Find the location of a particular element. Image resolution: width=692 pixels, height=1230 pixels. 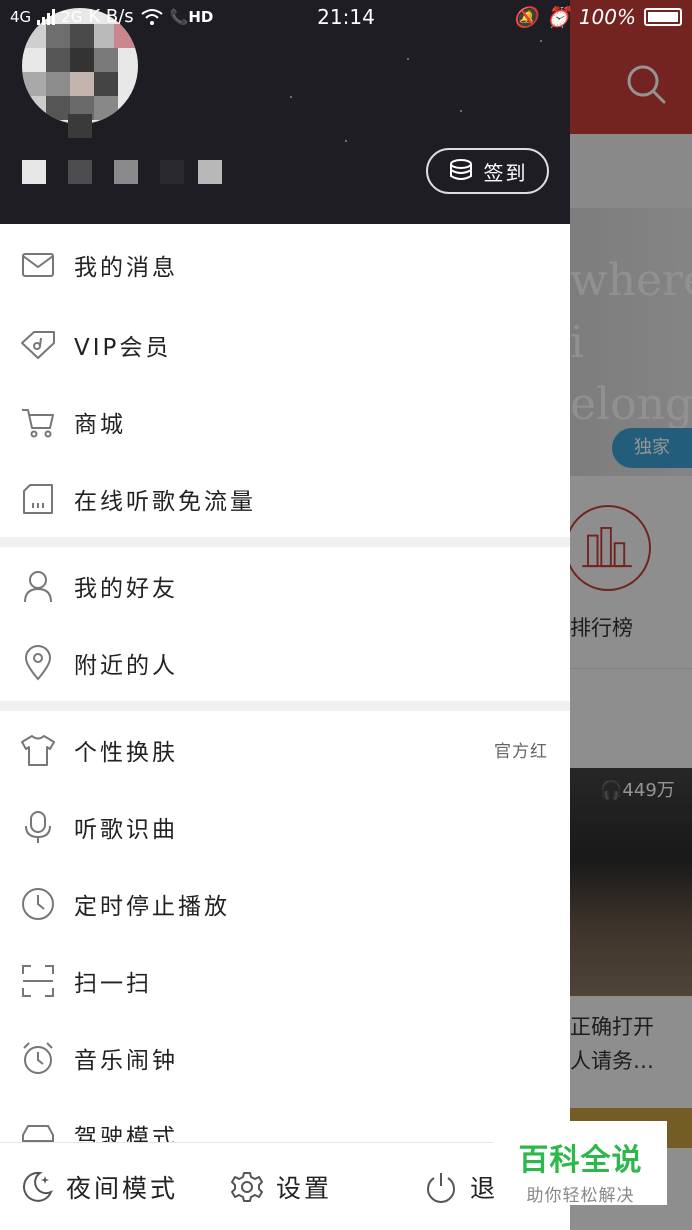

menu-label: 在线听歌免流量 is located at coordinates (165, 501).